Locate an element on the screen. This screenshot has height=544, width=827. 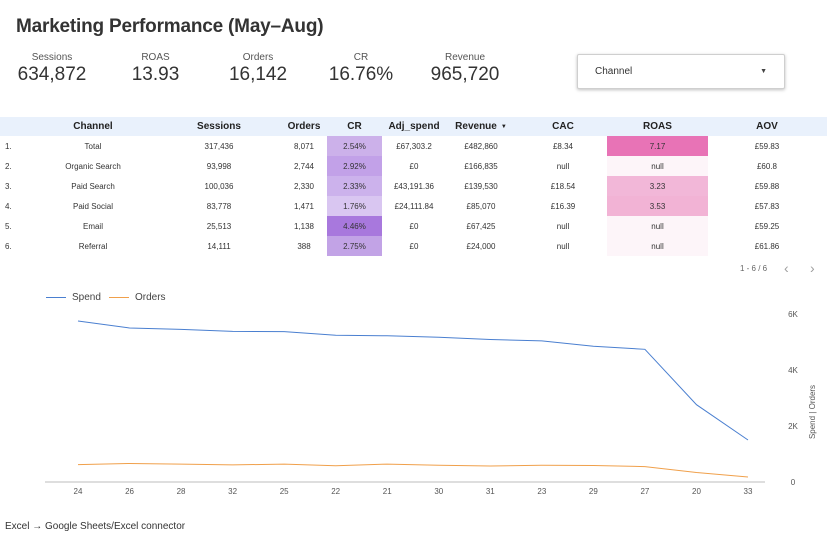
cell-aov: £59.83 is located at coordinates (767, 146).